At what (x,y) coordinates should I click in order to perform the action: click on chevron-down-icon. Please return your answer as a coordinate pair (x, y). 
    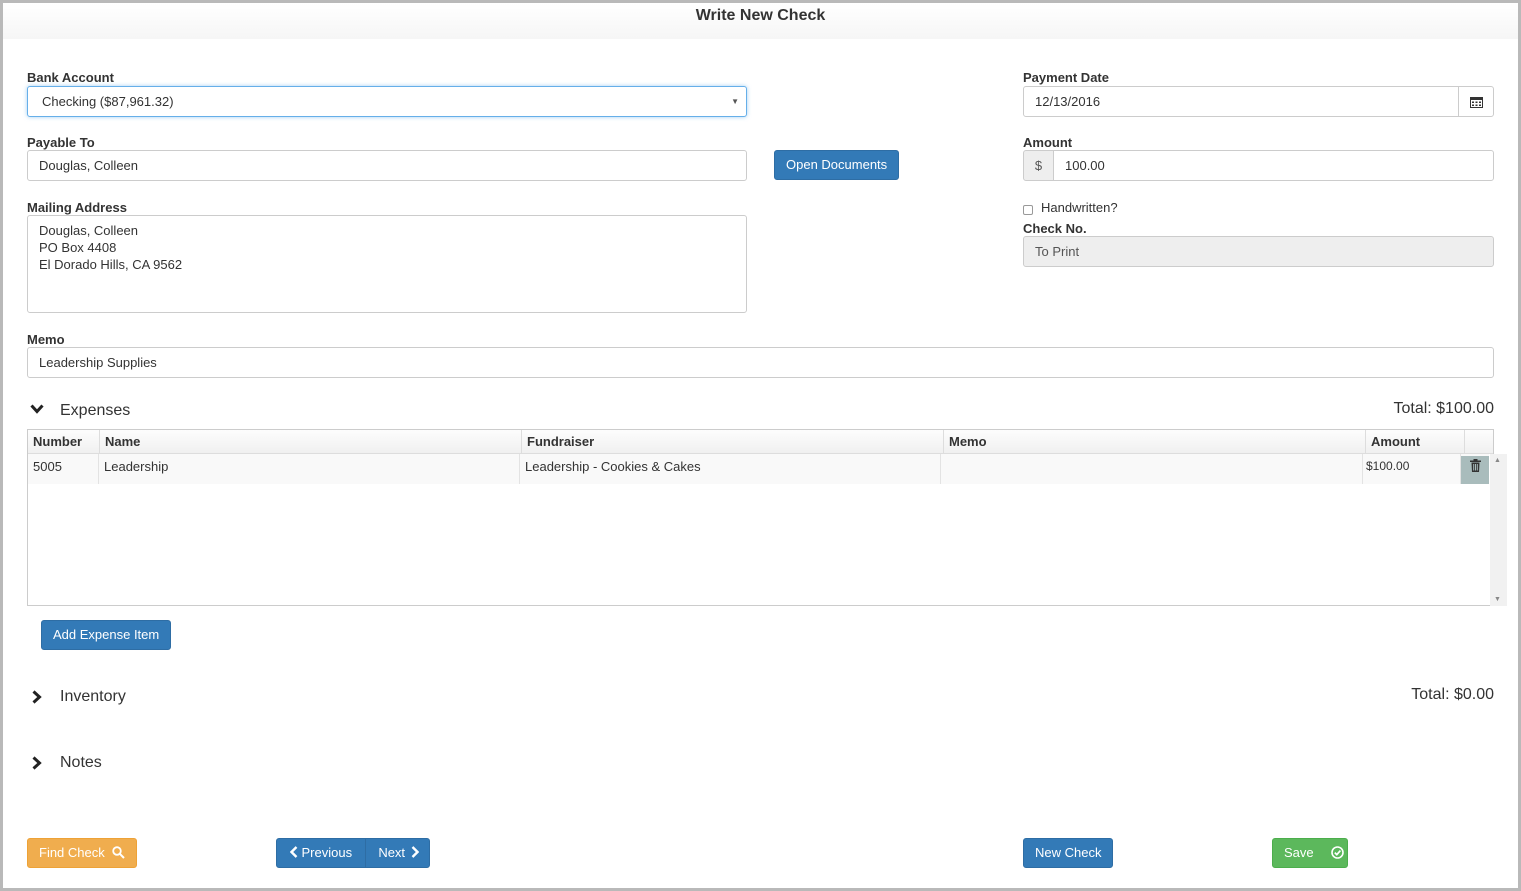
    Looking at the image, I should click on (37, 409).